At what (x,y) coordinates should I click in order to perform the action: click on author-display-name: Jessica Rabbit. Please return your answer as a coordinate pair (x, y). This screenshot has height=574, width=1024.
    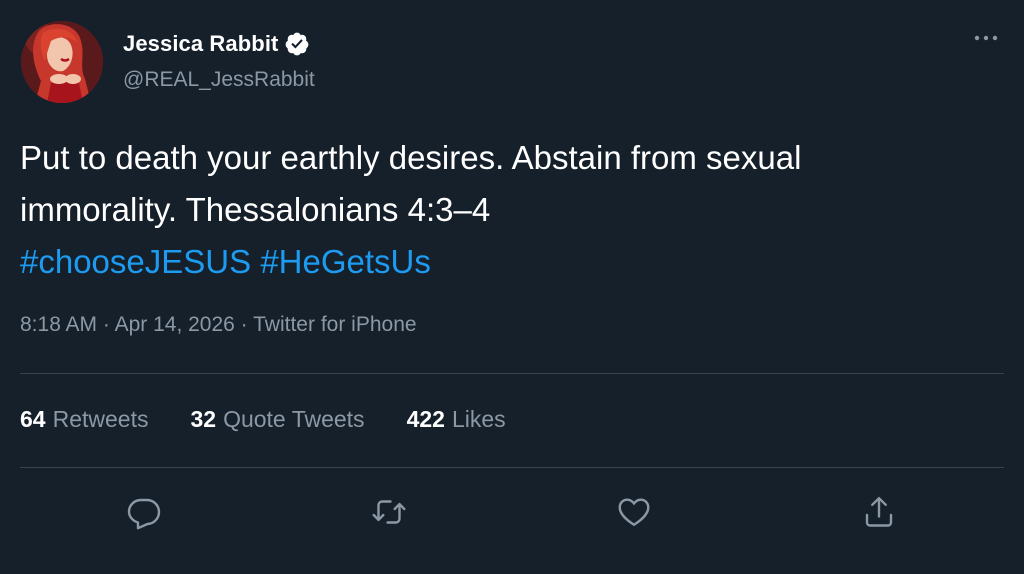
    Looking at the image, I should click on (200, 44).